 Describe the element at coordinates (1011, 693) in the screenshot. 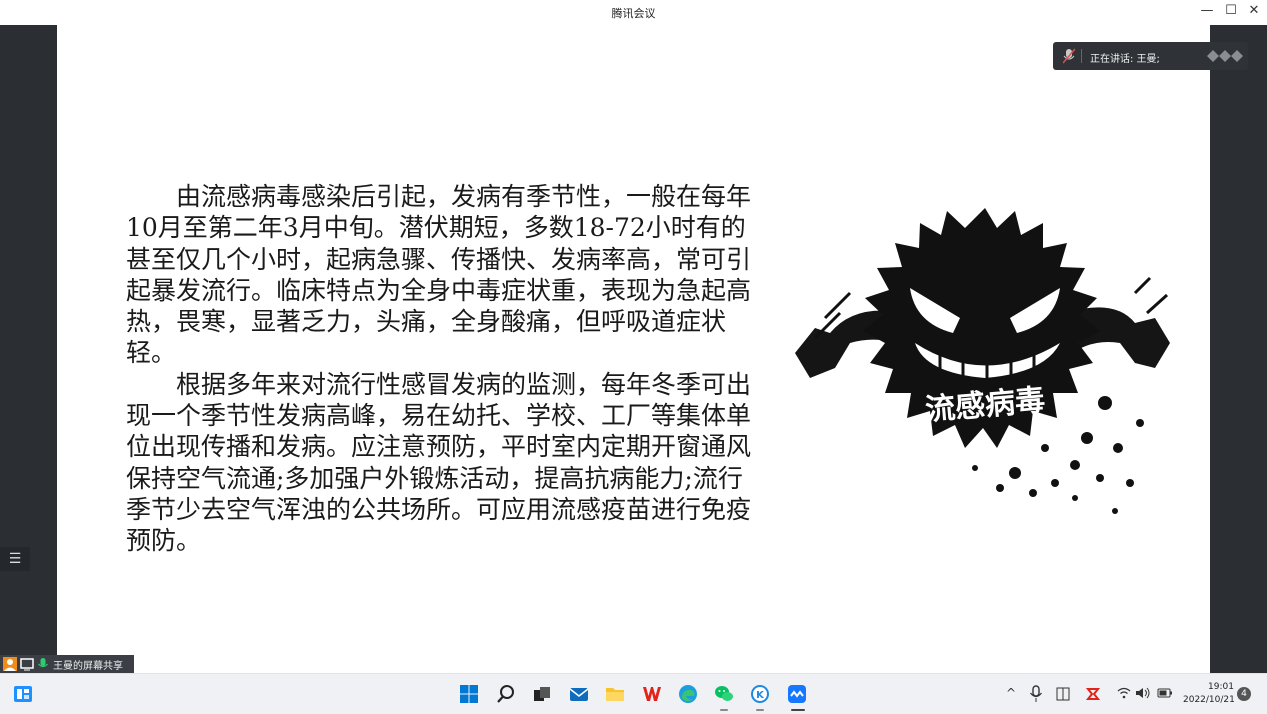

I see `show-hidden-icons-icon: ^` at that location.